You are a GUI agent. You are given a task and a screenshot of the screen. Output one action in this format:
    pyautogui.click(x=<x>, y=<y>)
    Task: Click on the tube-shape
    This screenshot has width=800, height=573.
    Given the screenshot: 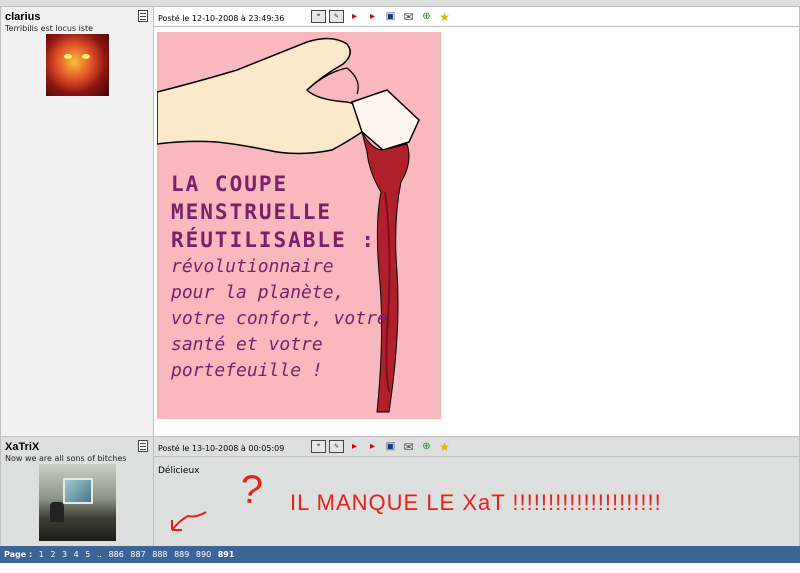 What is the action you would take?
    pyautogui.click(x=385, y=120)
    